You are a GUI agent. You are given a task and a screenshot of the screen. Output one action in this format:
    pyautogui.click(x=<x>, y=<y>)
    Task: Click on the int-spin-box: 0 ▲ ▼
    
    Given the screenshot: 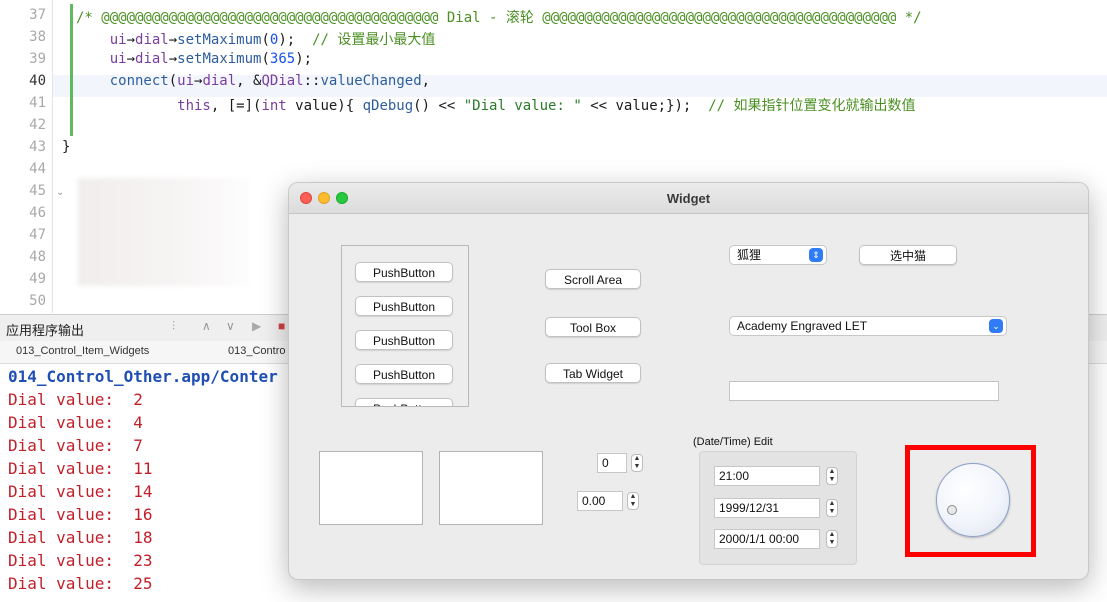 What is the action you would take?
    pyautogui.click(x=620, y=463)
    